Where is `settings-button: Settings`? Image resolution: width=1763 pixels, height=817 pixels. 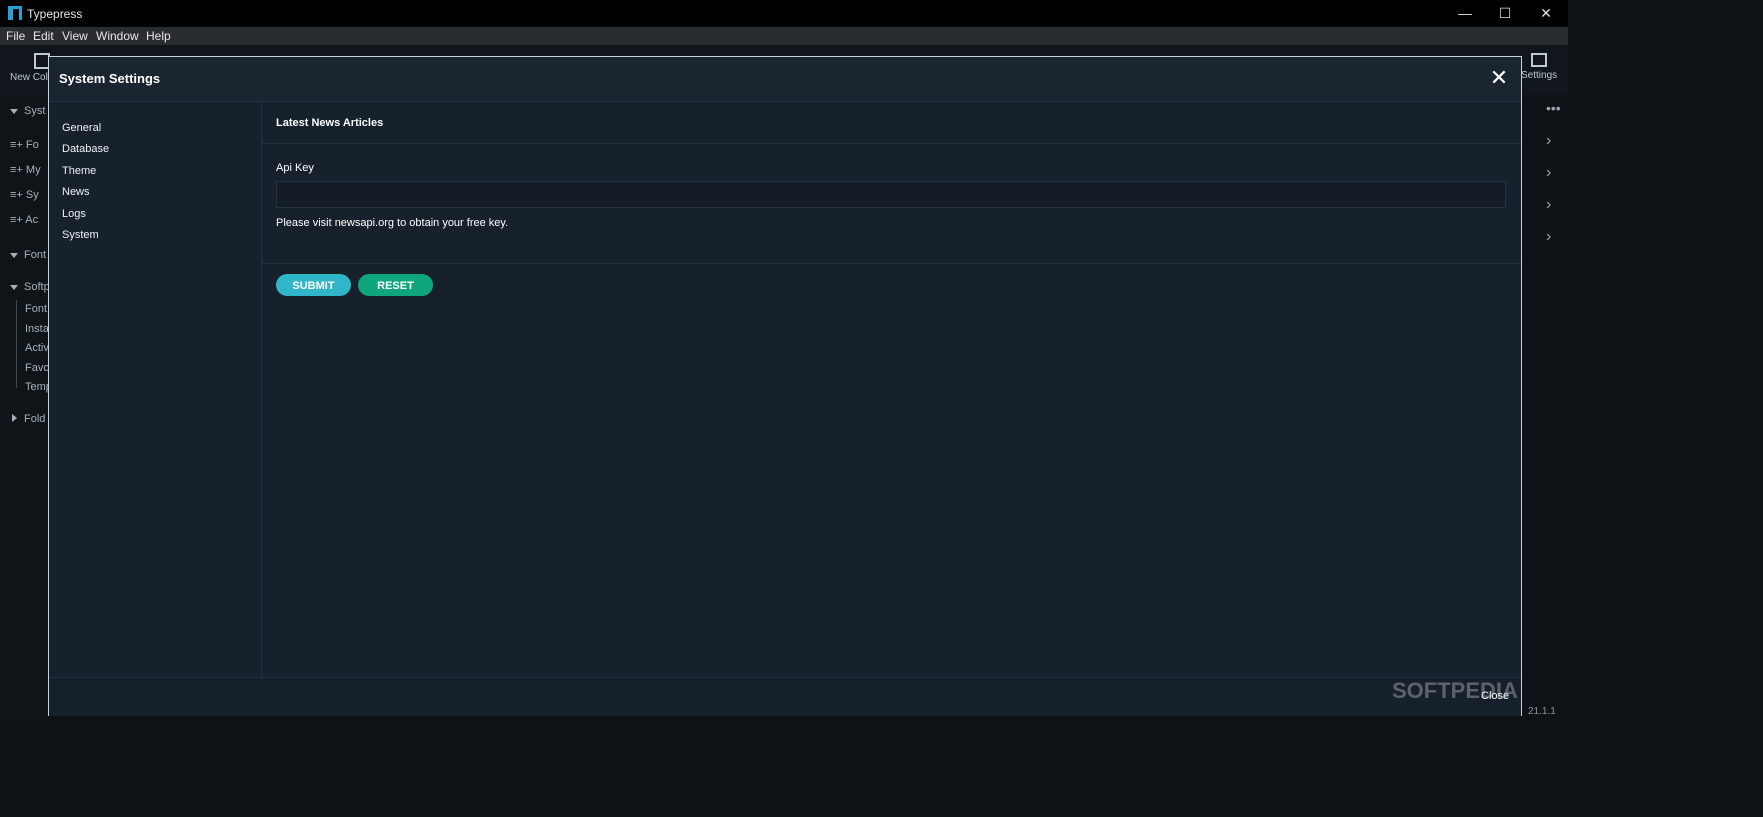 settings-button: Settings is located at coordinates (1539, 67).